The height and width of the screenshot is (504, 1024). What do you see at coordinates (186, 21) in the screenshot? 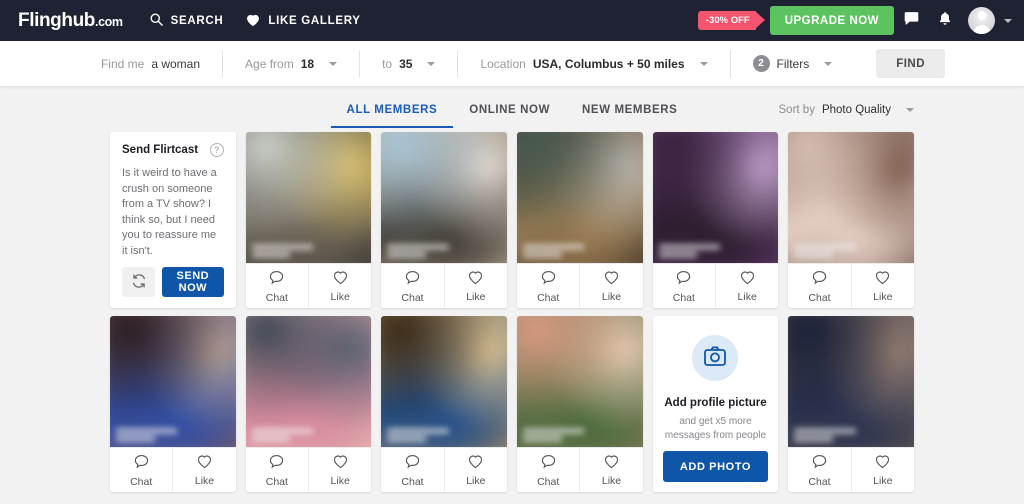
I see `nav-item-search: SEARCH` at bounding box center [186, 21].